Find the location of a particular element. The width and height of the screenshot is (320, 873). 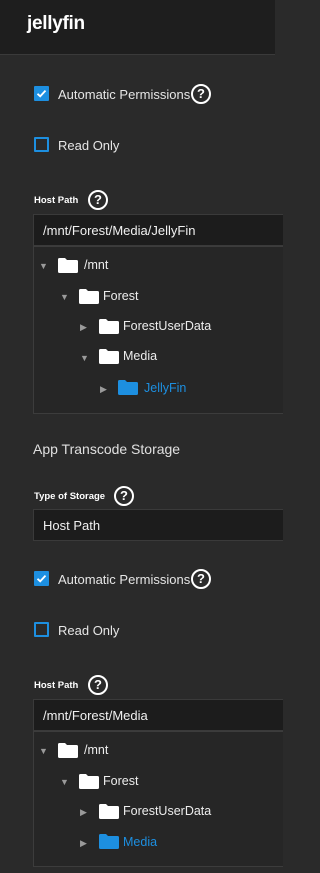

folder-tree: ▼ /mnt ▼ Forest ▶ ForestUserData ▶ Media is located at coordinates (158, 799).